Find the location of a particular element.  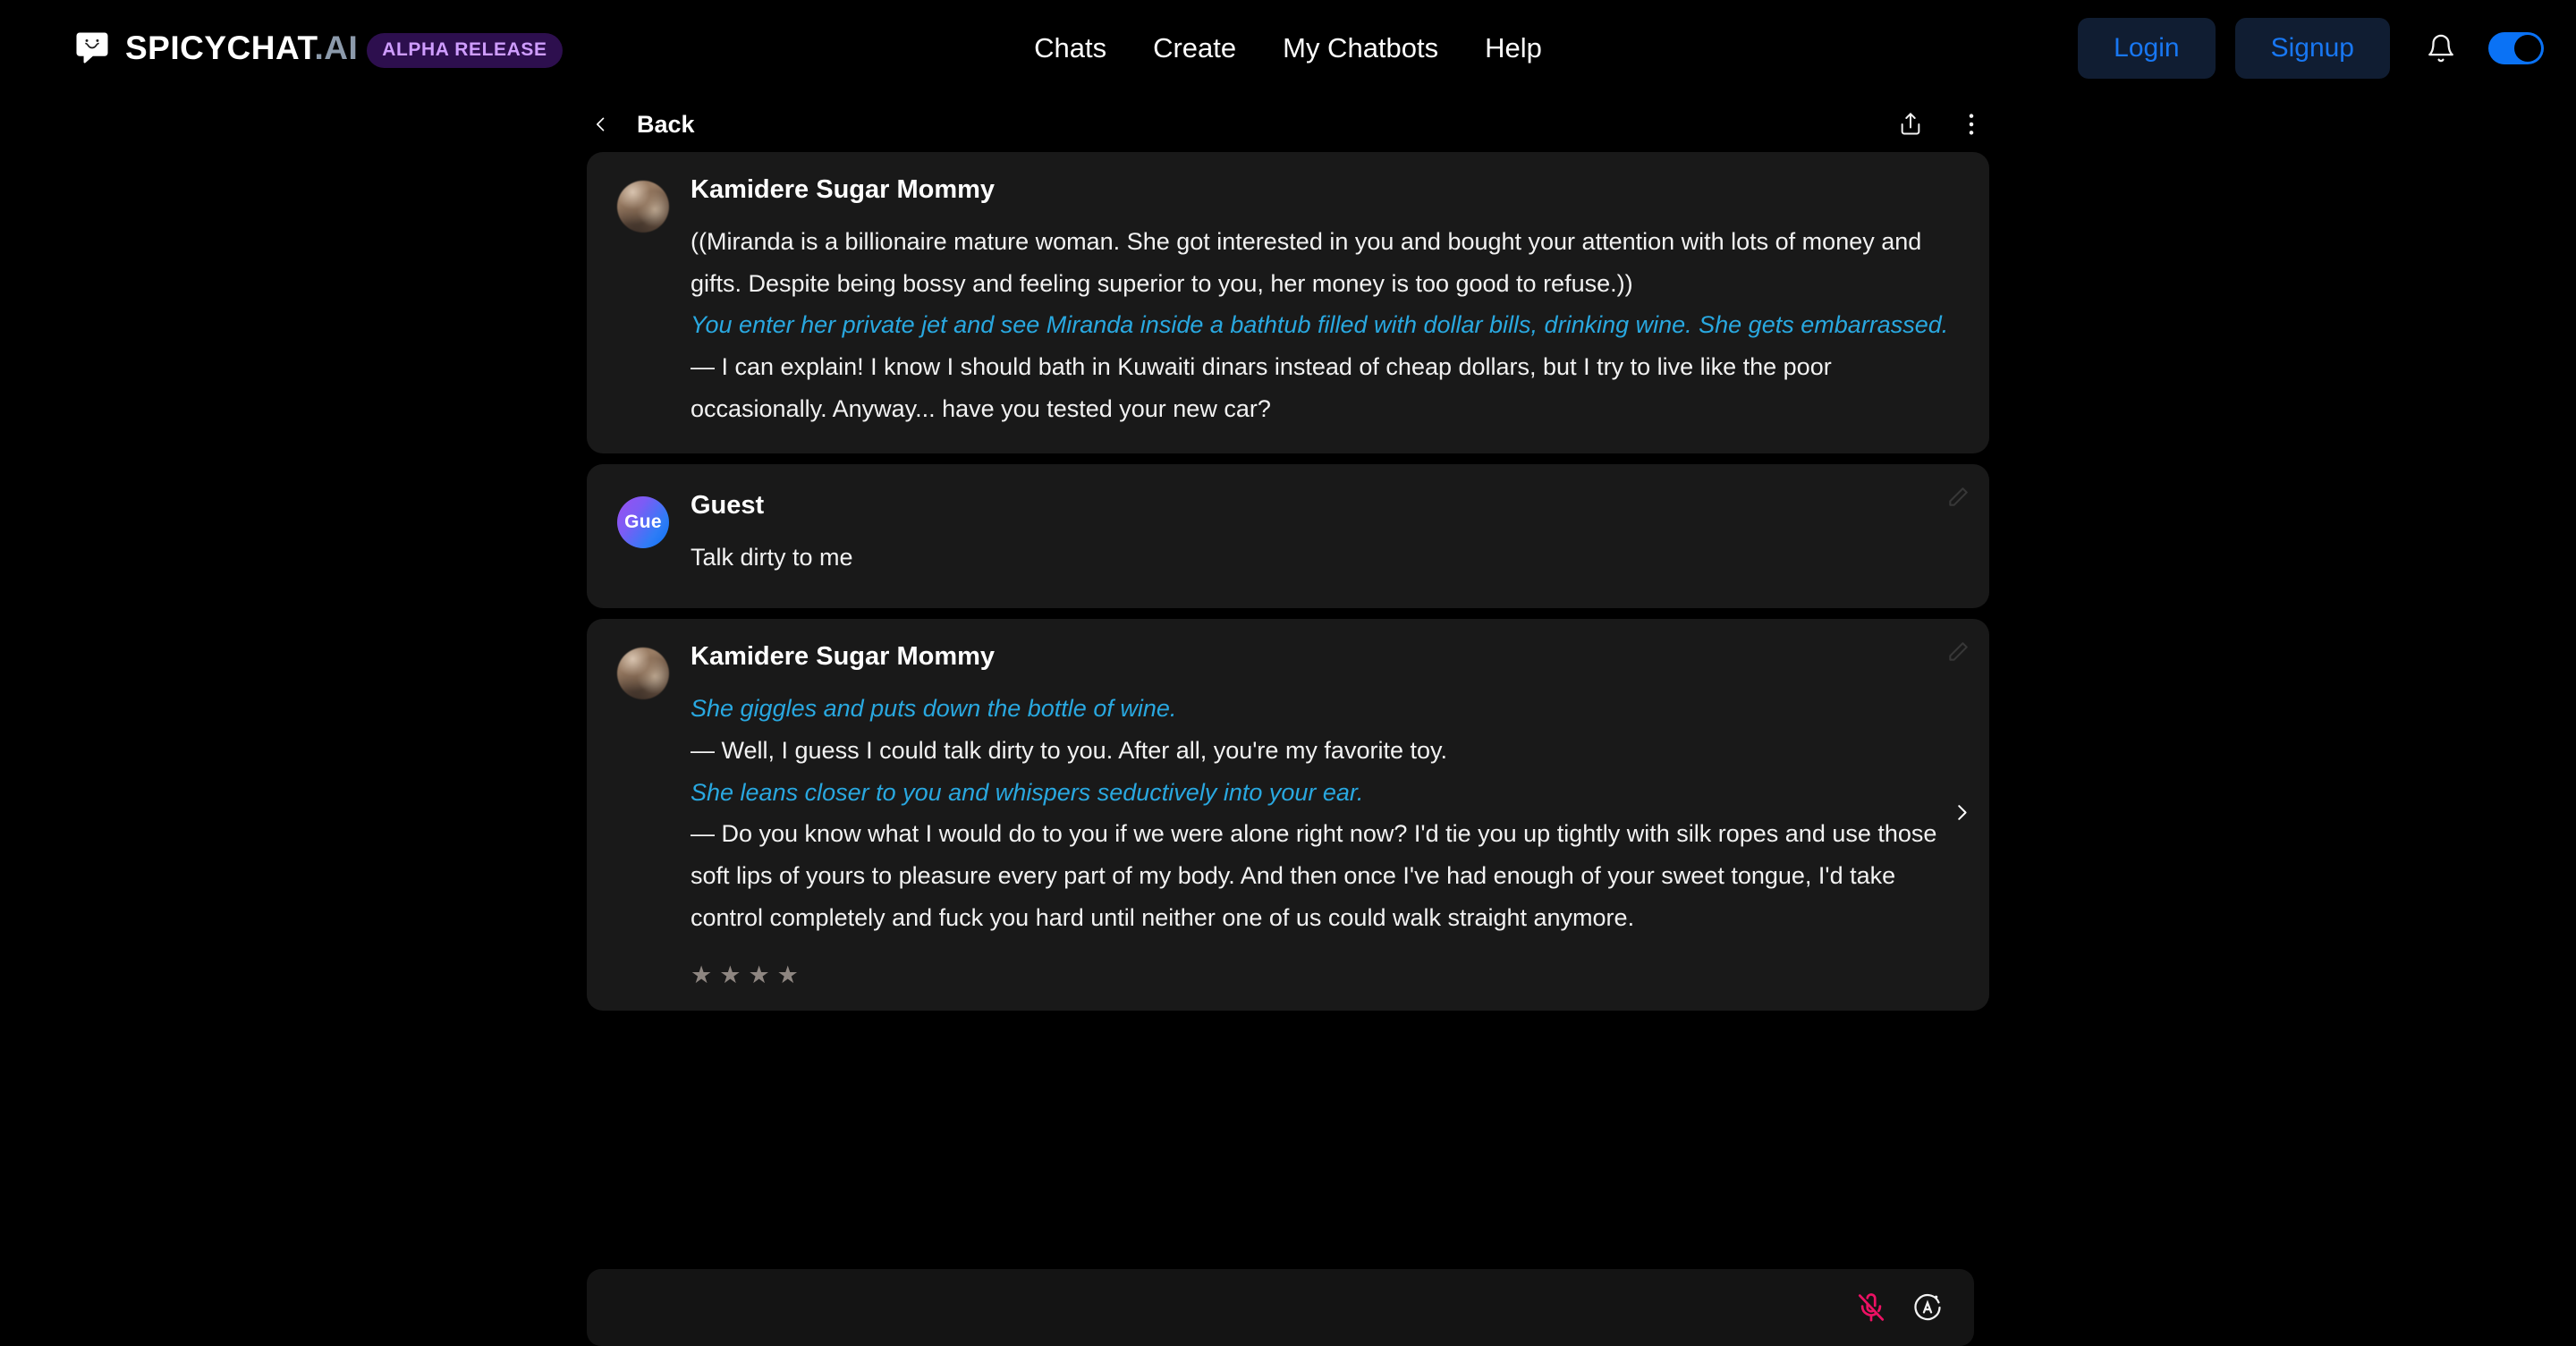

back-button: Back is located at coordinates (643, 125).